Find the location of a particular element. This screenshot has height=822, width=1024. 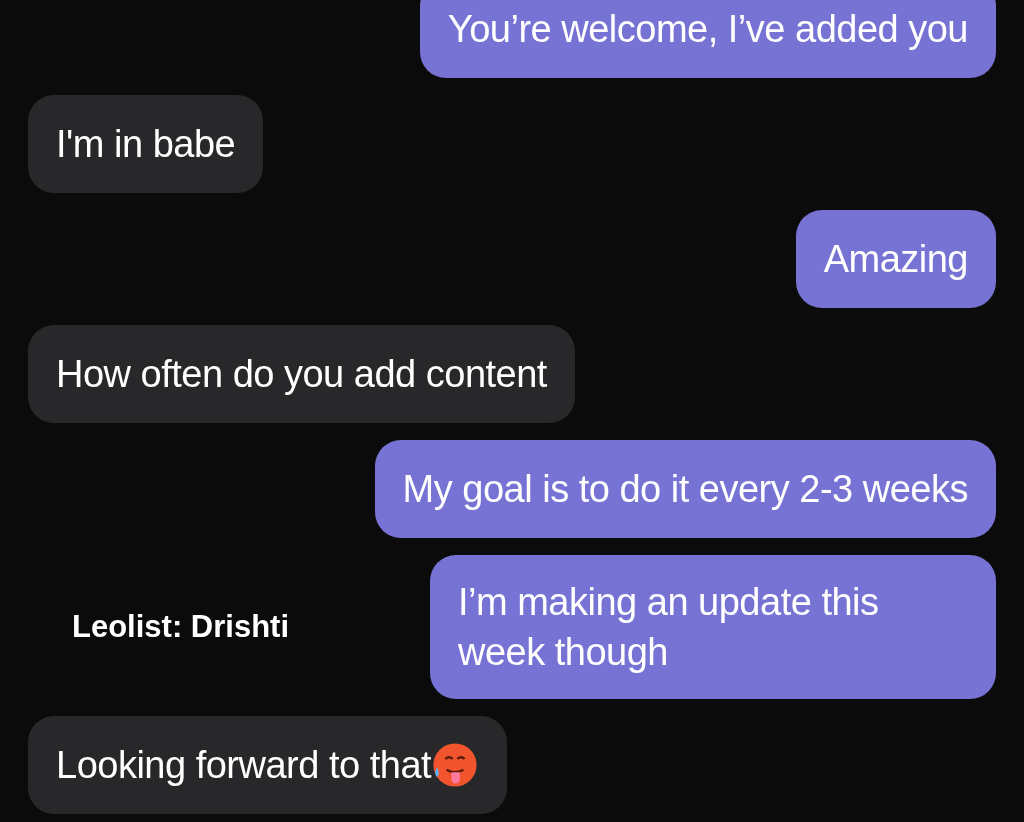

message-bubble: How often do you add content is located at coordinates (301, 374).